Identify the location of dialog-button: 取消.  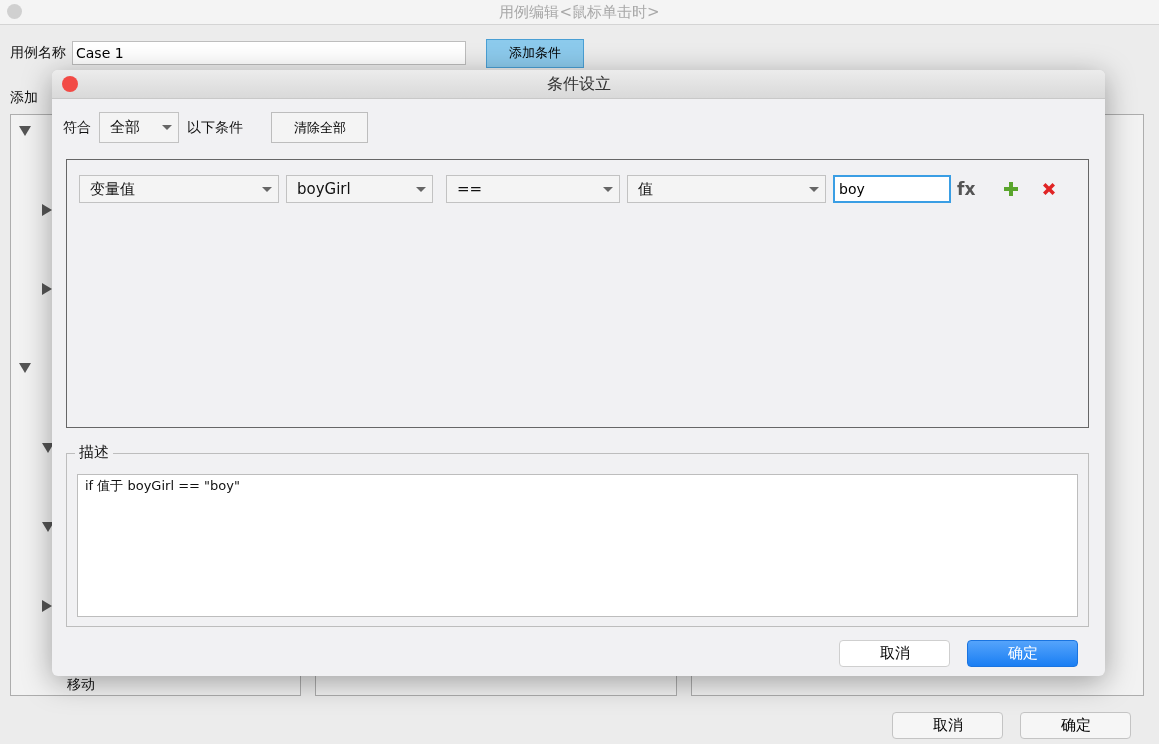
(947, 725).